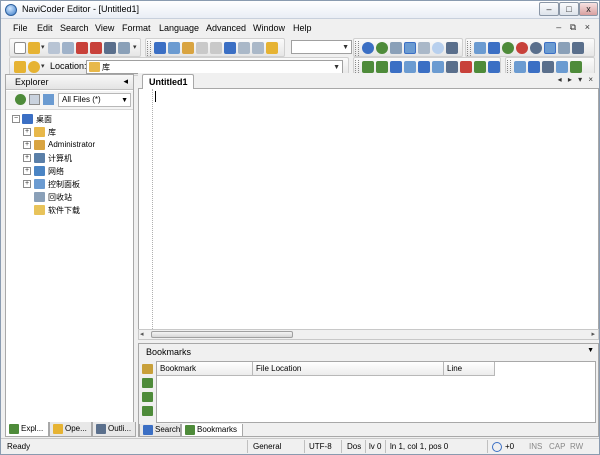  What do you see at coordinates (226, 28) in the screenshot?
I see `menu-advanced: Advanced` at bounding box center [226, 28].